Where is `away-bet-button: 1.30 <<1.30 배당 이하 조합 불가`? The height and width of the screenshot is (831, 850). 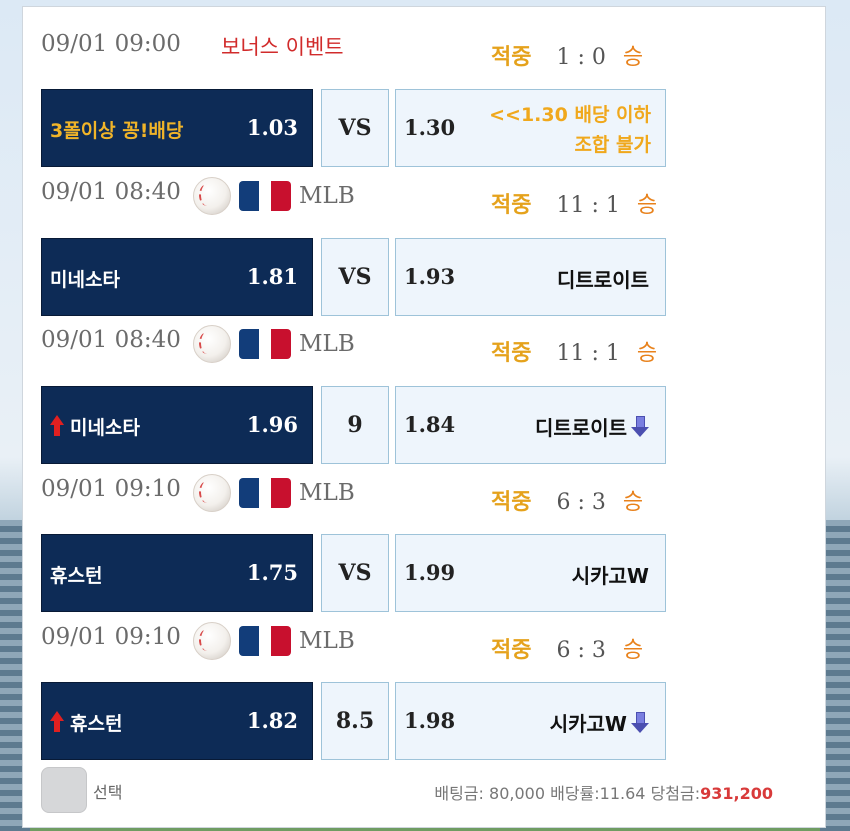
away-bet-button: 1.30 <<1.30 배당 이하 조합 불가 is located at coordinates (530, 128).